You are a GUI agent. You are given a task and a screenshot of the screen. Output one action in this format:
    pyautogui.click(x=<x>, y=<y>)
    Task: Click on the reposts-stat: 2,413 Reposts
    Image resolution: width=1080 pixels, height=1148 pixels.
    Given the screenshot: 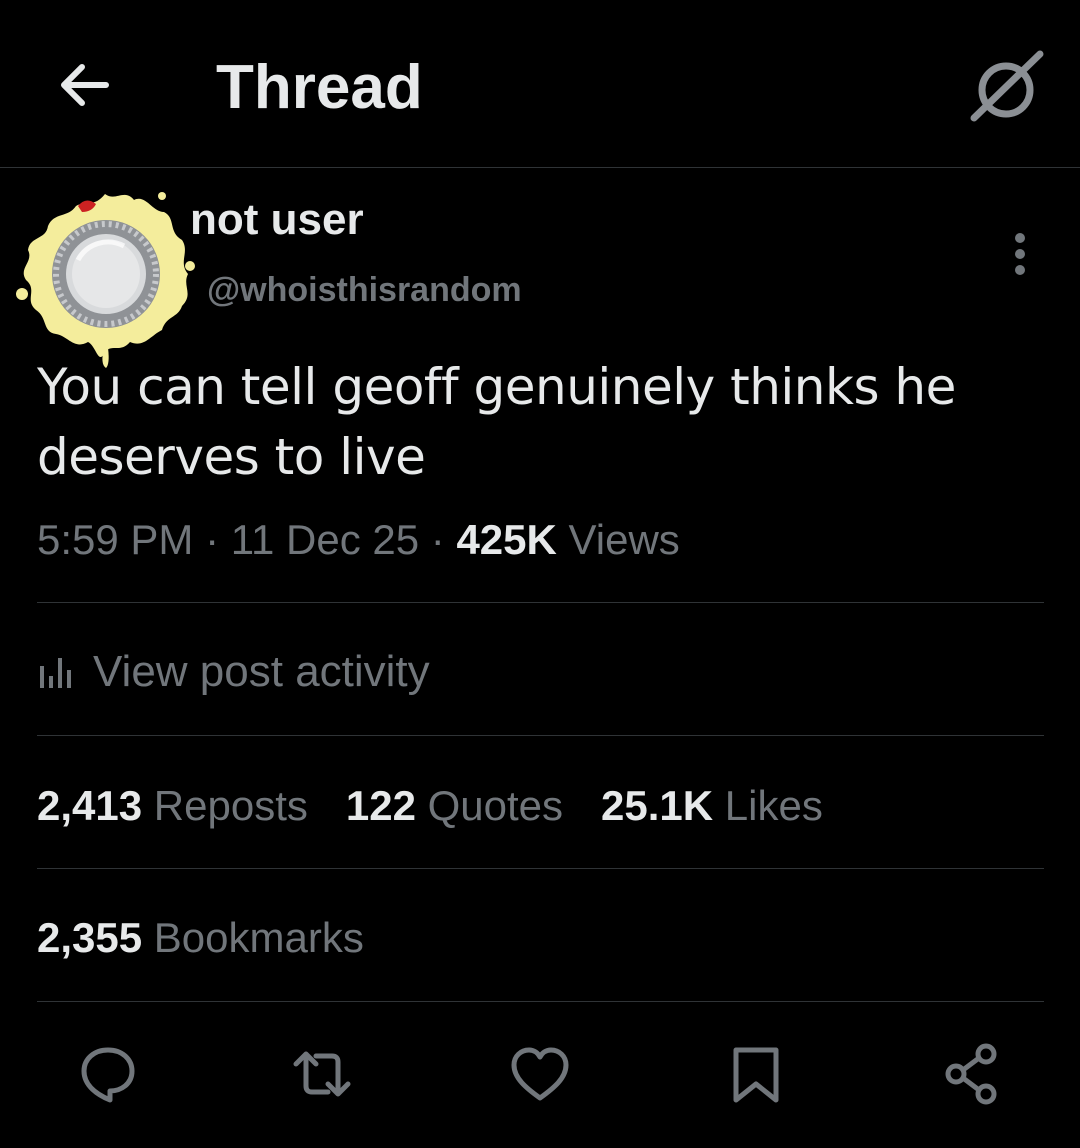 What is the action you would take?
    pyautogui.click(x=172, y=806)
    